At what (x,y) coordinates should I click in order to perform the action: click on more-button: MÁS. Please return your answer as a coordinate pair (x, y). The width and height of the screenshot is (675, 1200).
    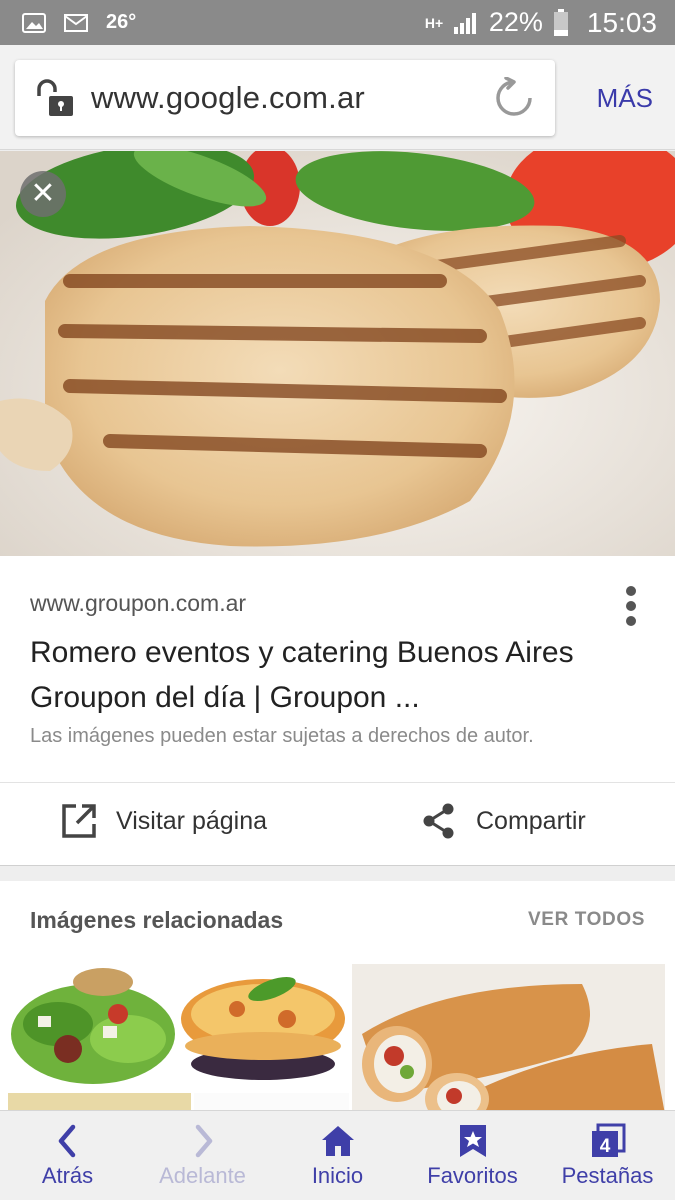
    Looking at the image, I should click on (625, 98).